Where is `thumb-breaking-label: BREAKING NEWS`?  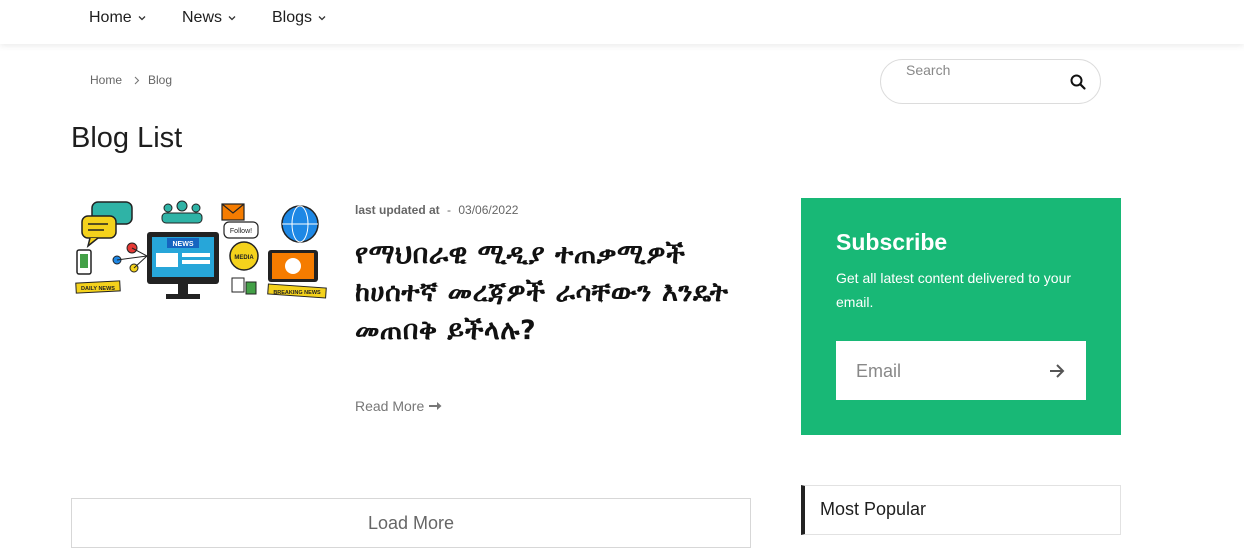 thumb-breaking-label: BREAKING NEWS is located at coordinates (297, 293).